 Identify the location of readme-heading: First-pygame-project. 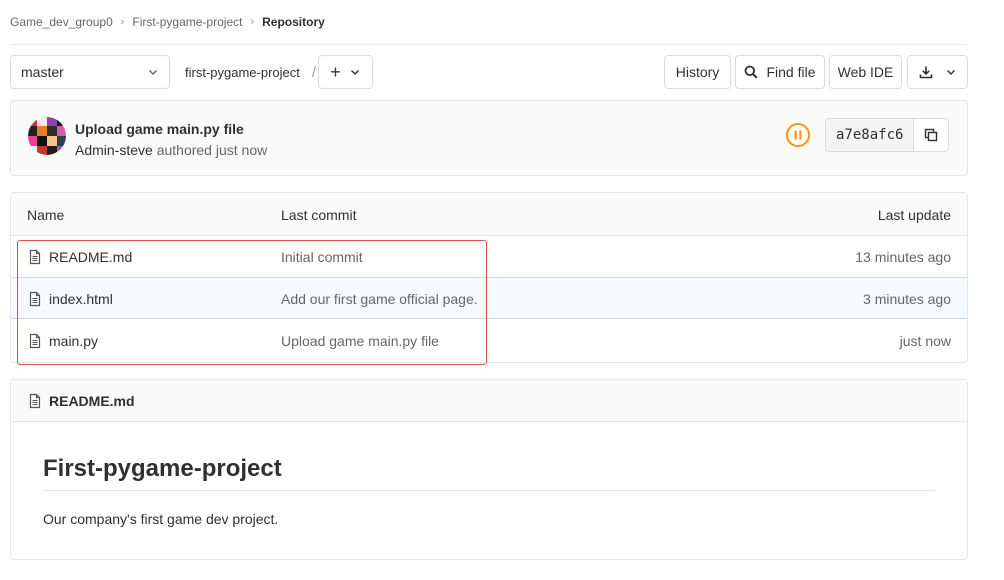
(162, 468).